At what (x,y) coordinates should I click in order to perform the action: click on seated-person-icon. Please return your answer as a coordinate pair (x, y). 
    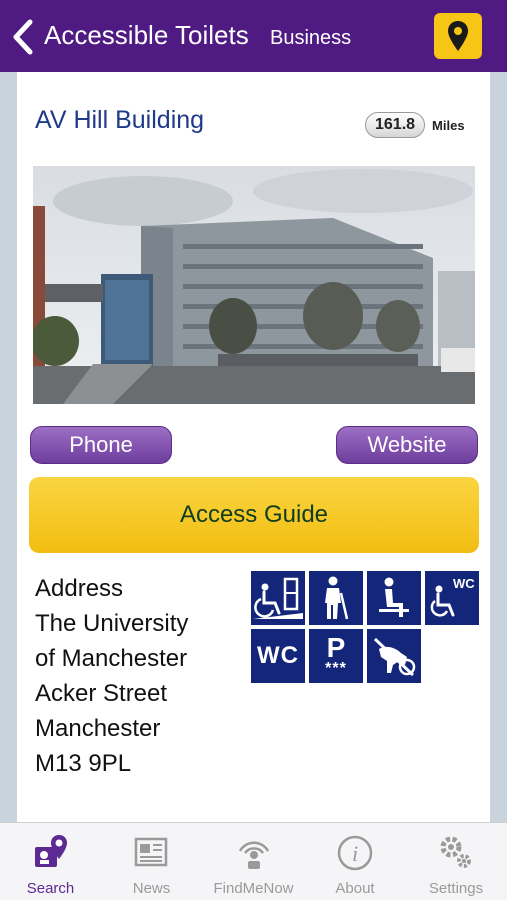
    Looking at the image, I should click on (394, 598).